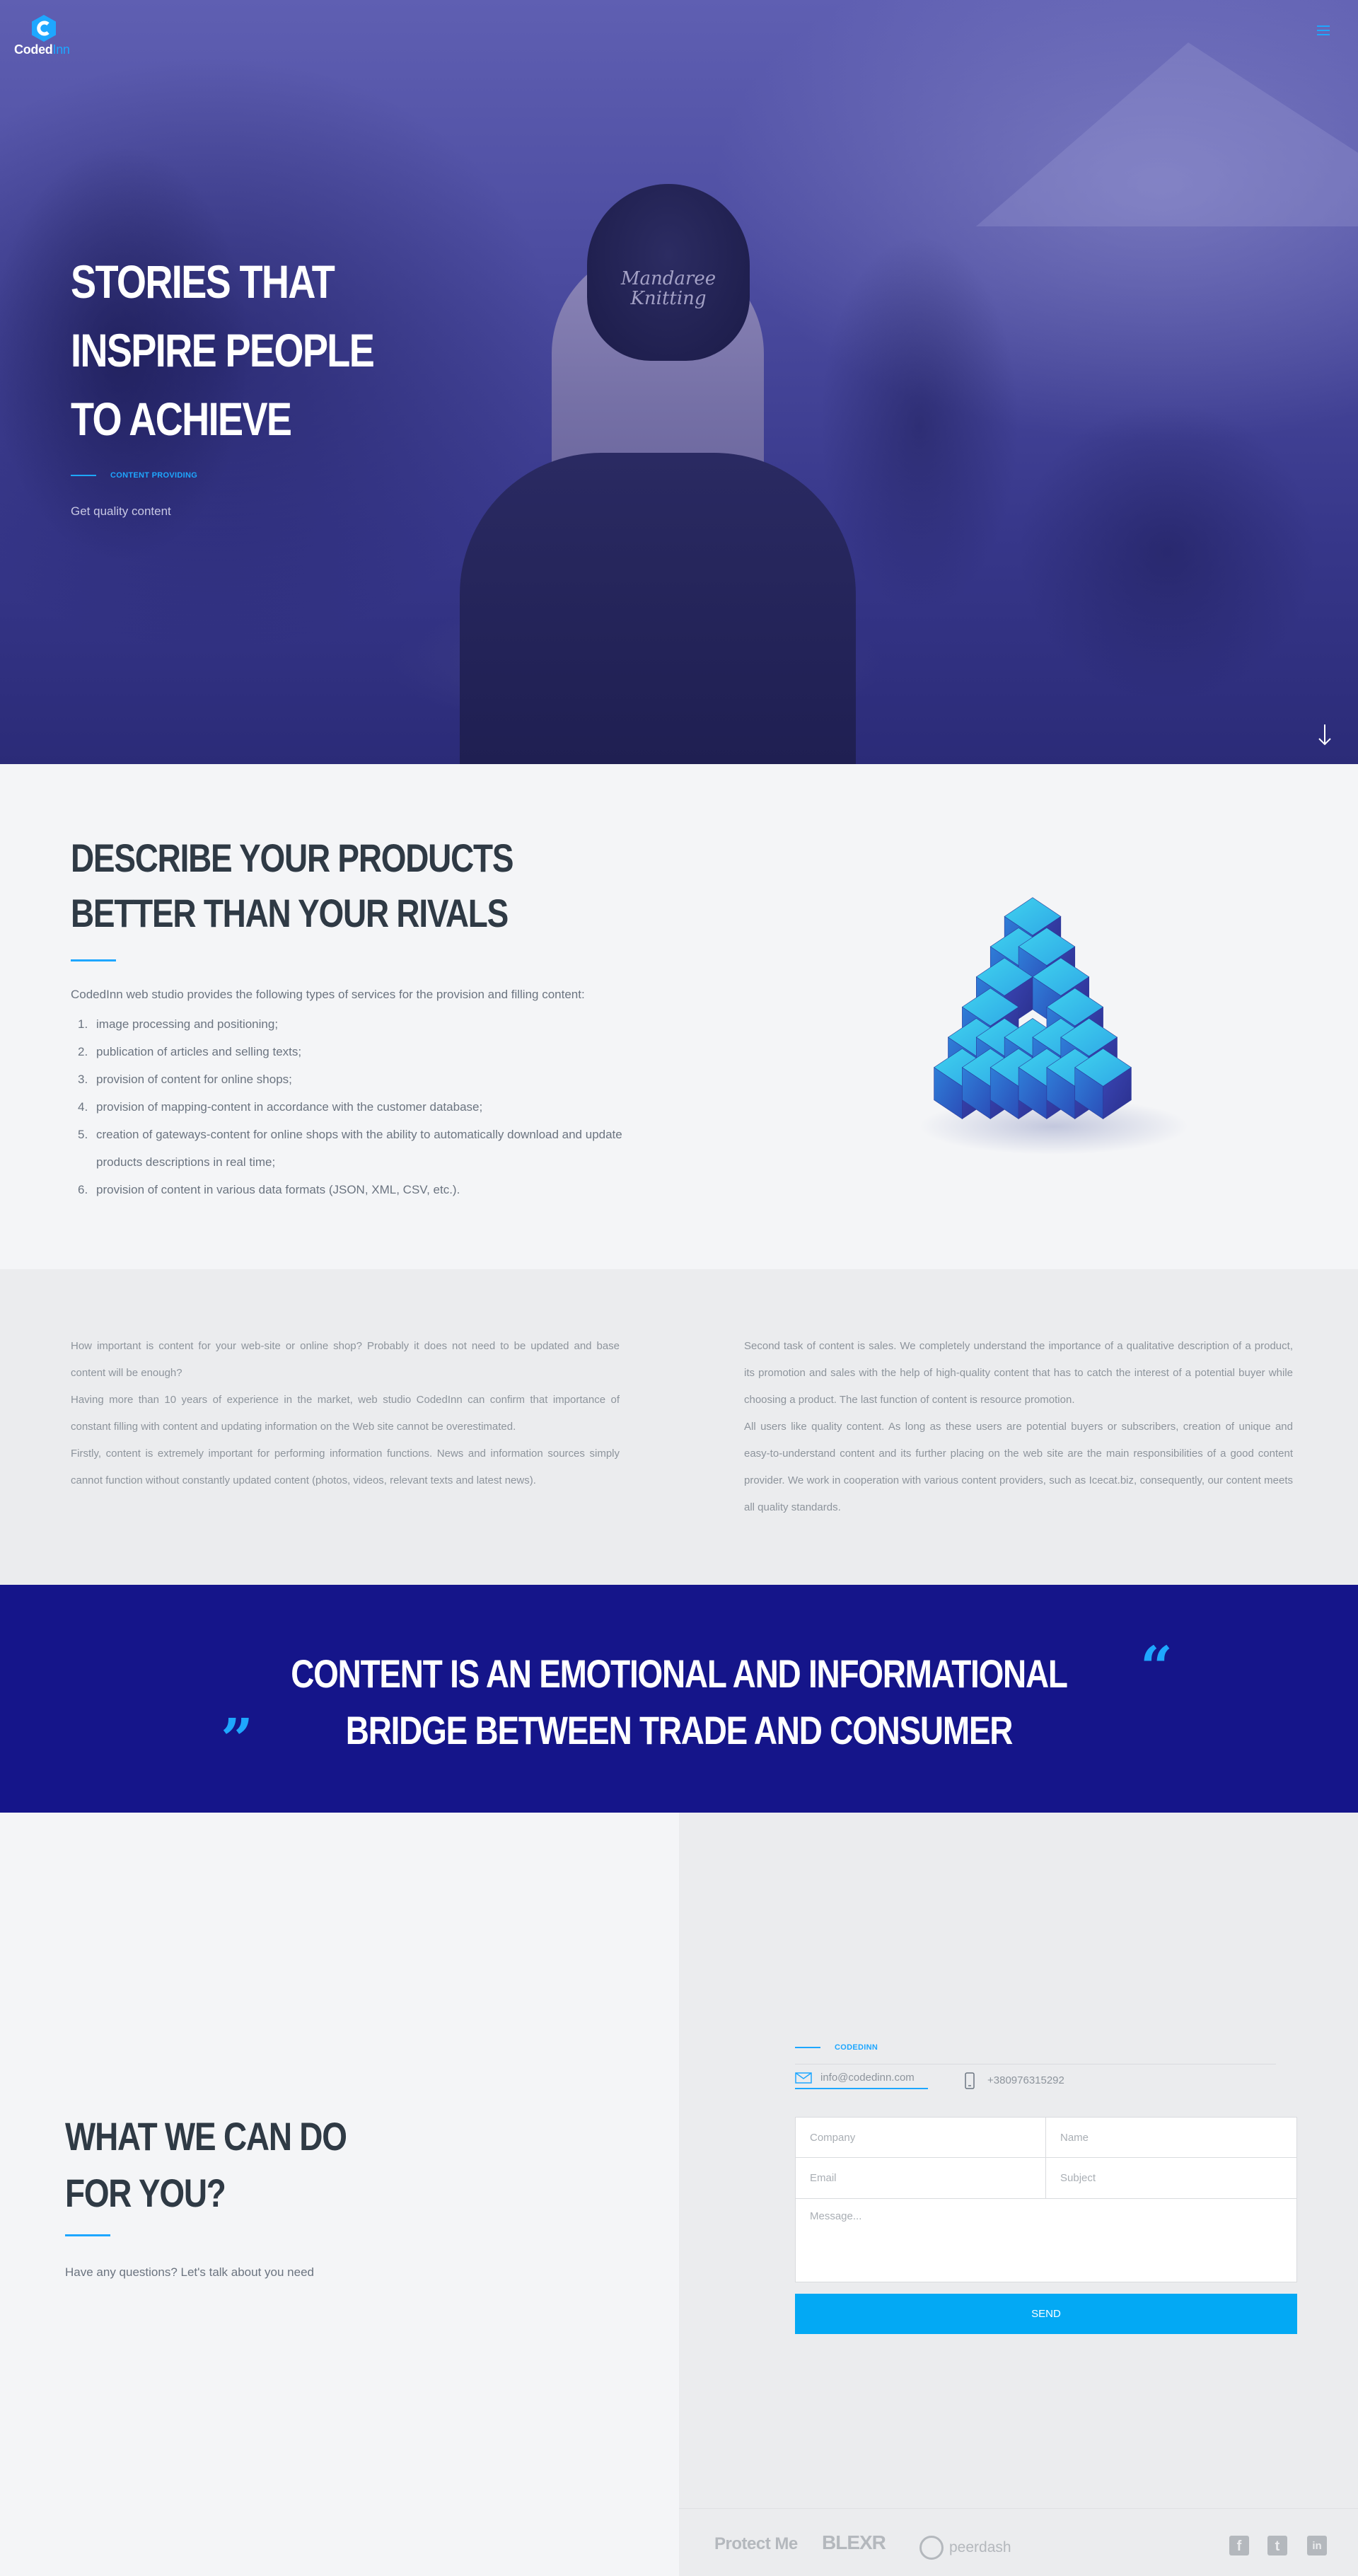  What do you see at coordinates (804, 2078) in the screenshot?
I see `envelope-icon` at bounding box center [804, 2078].